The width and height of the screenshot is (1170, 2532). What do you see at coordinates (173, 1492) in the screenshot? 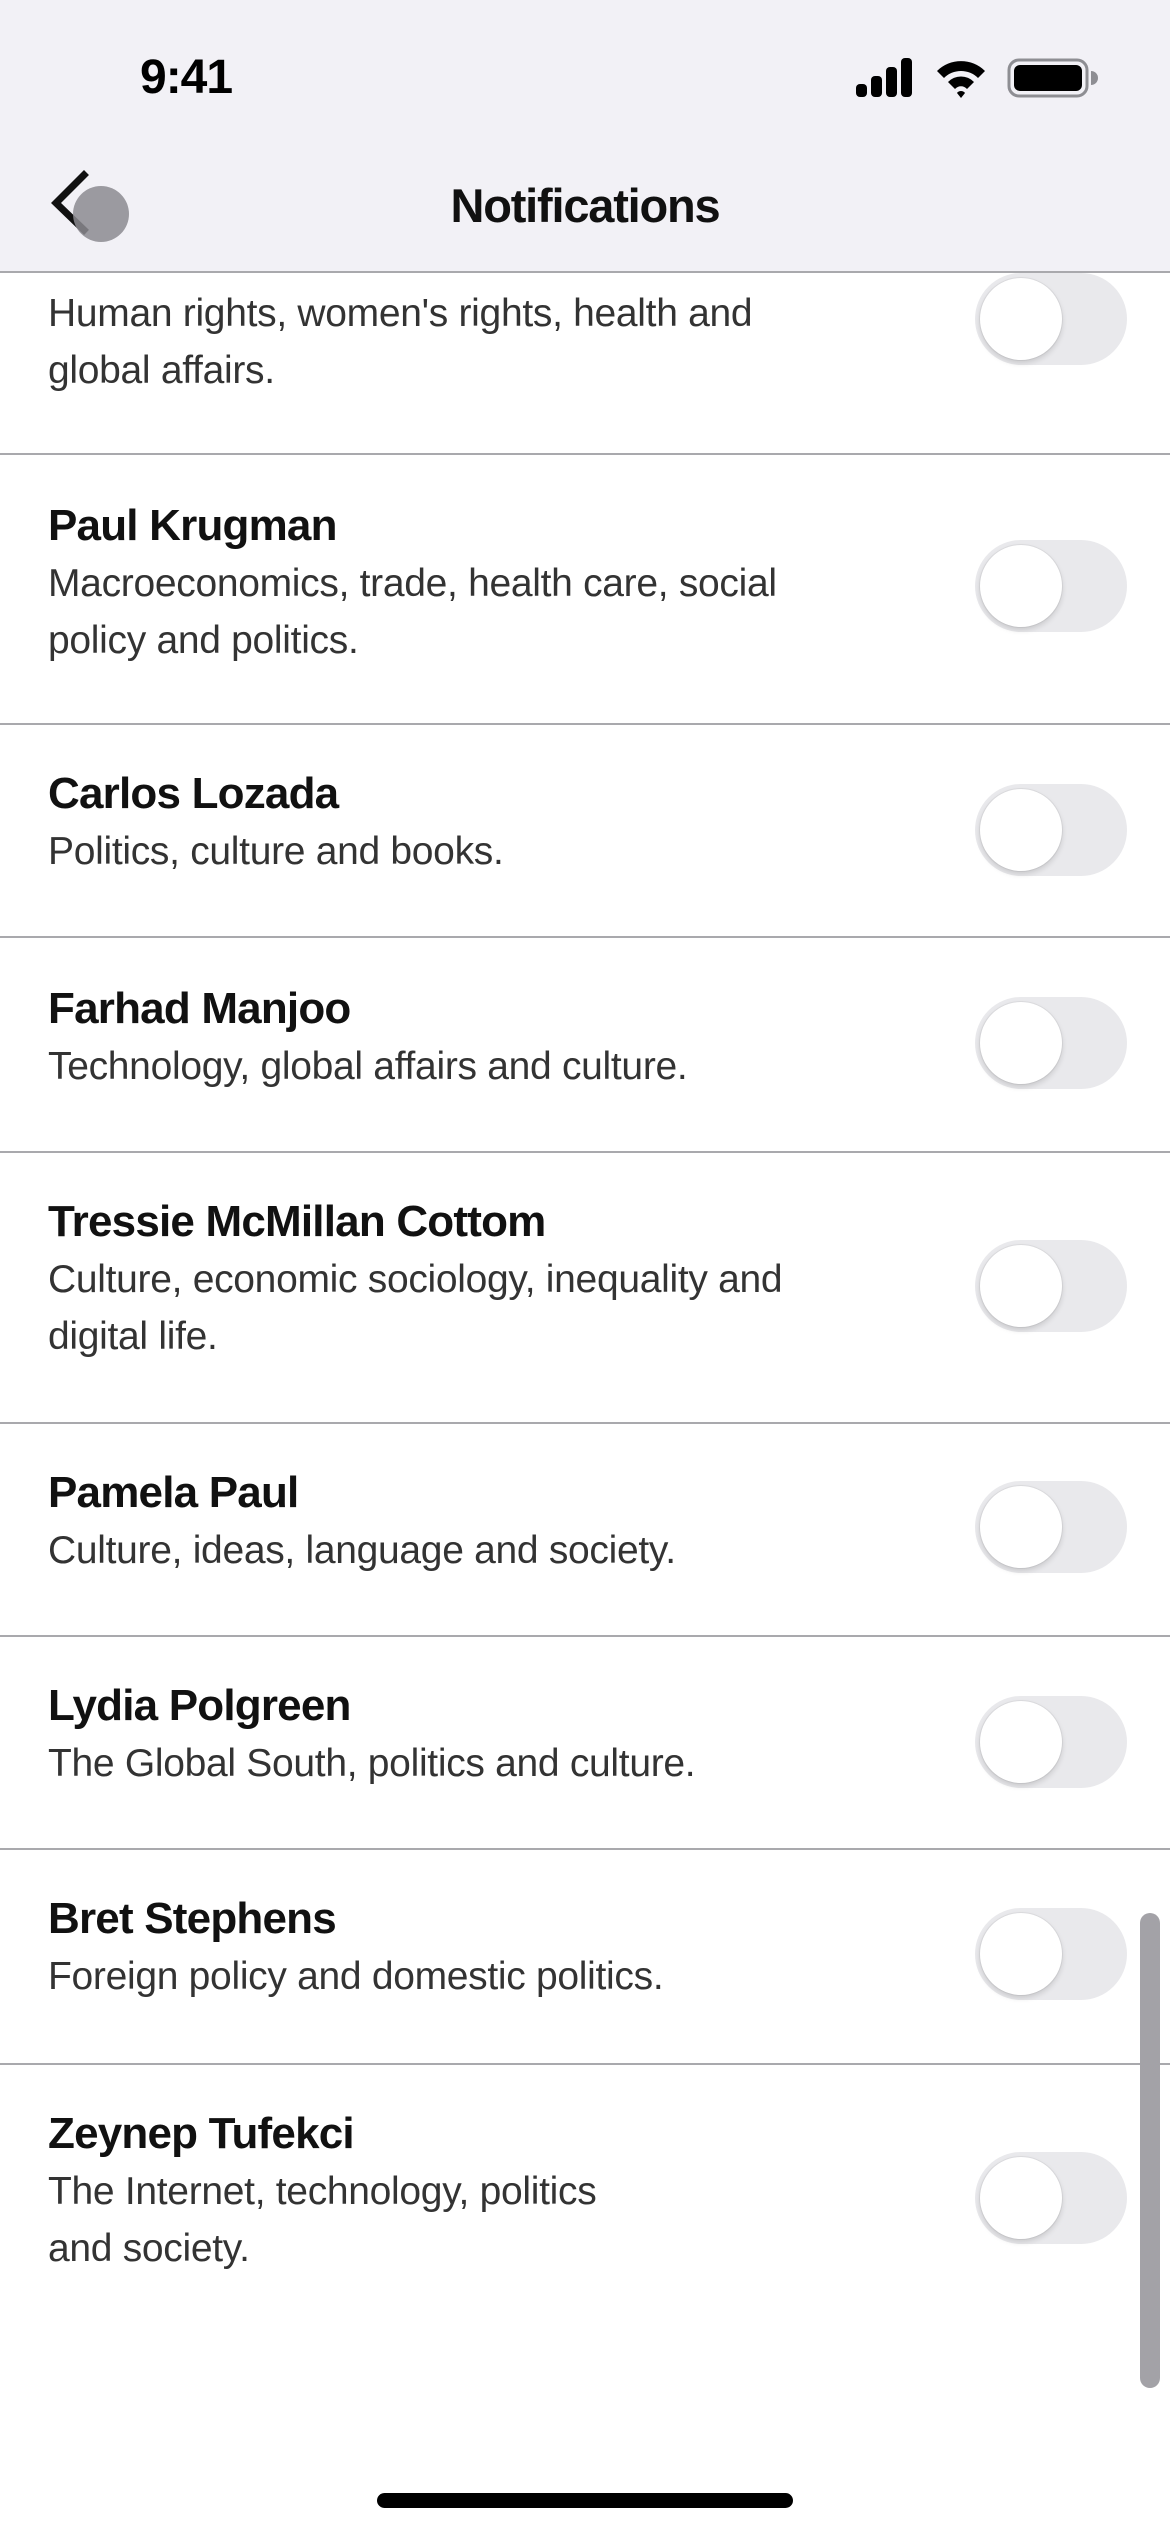
I see `columnist-name: Pamela Paul` at bounding box center [173, 1492].